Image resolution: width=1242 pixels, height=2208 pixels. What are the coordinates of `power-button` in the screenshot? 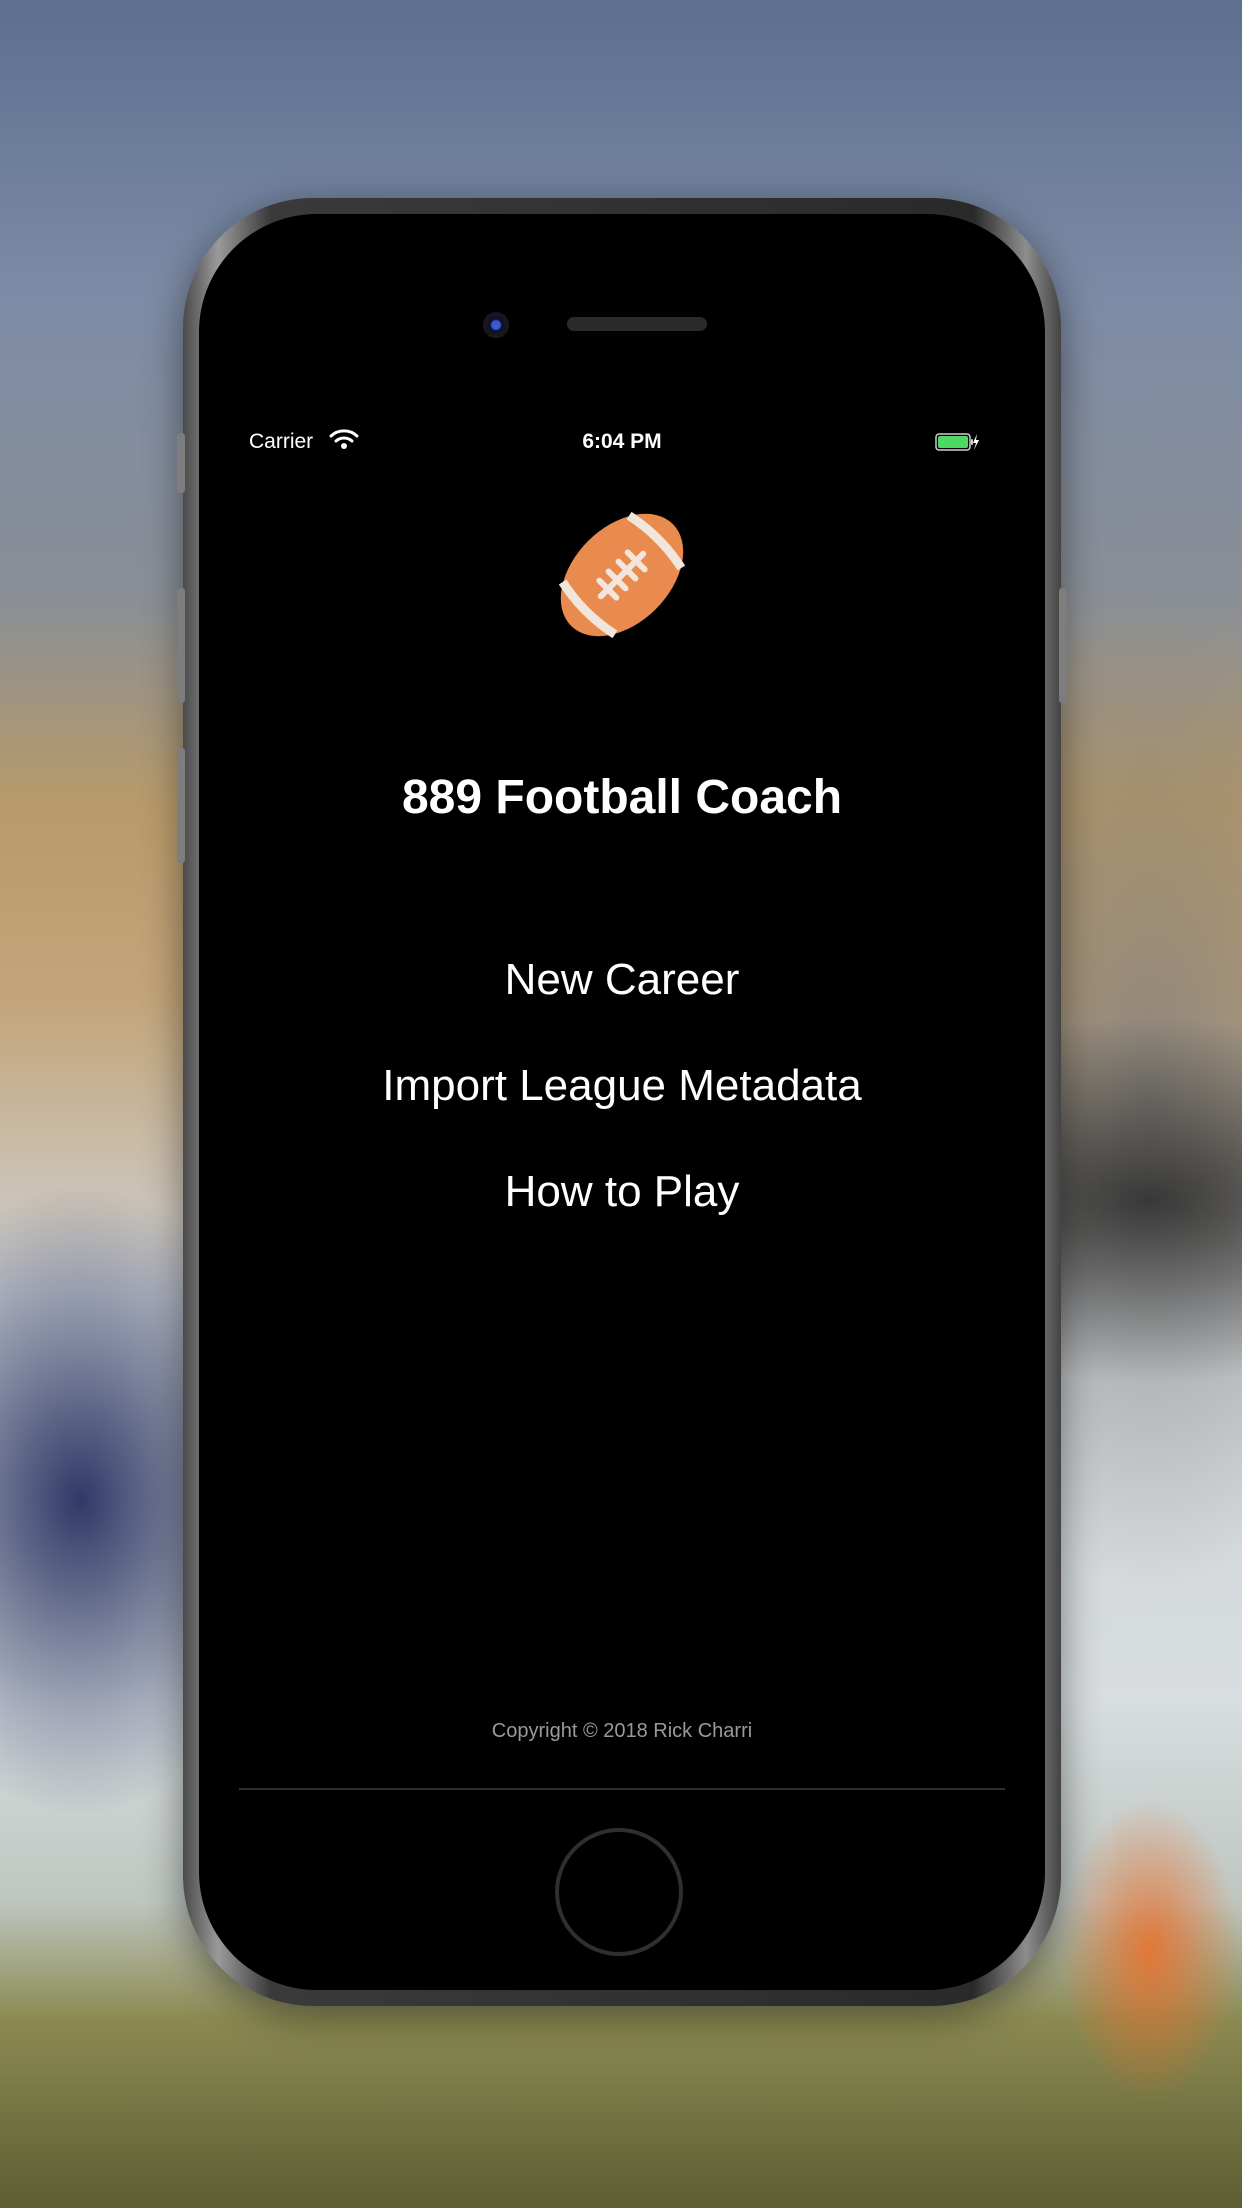 It's located at (1063, 645).